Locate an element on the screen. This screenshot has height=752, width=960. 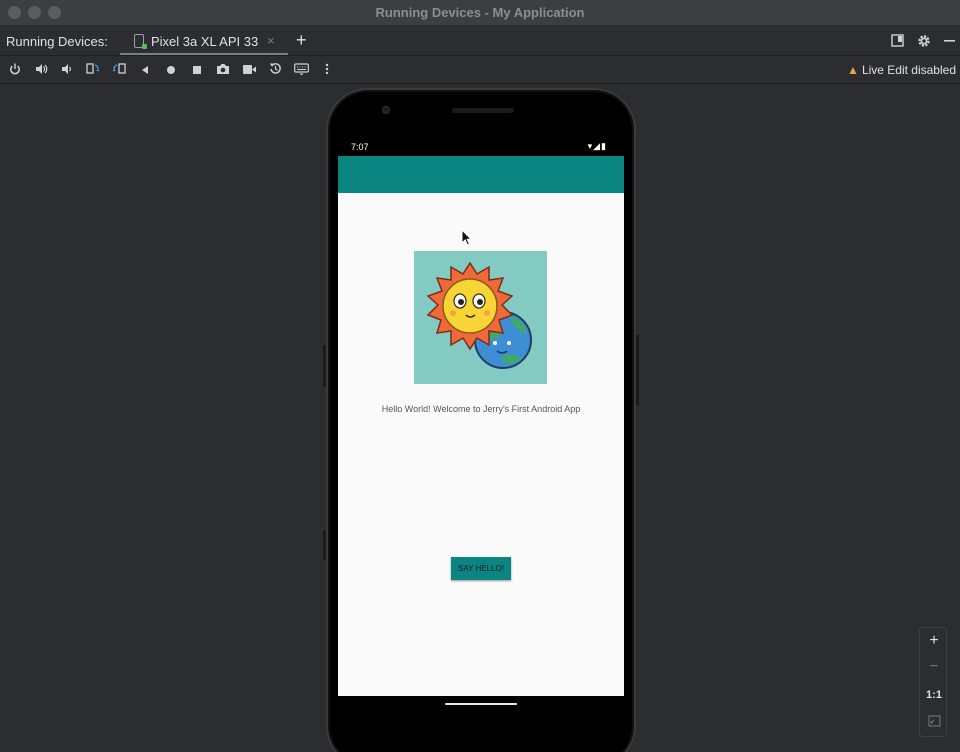
zoom-in-button: + is located at coordinates (934, 641).